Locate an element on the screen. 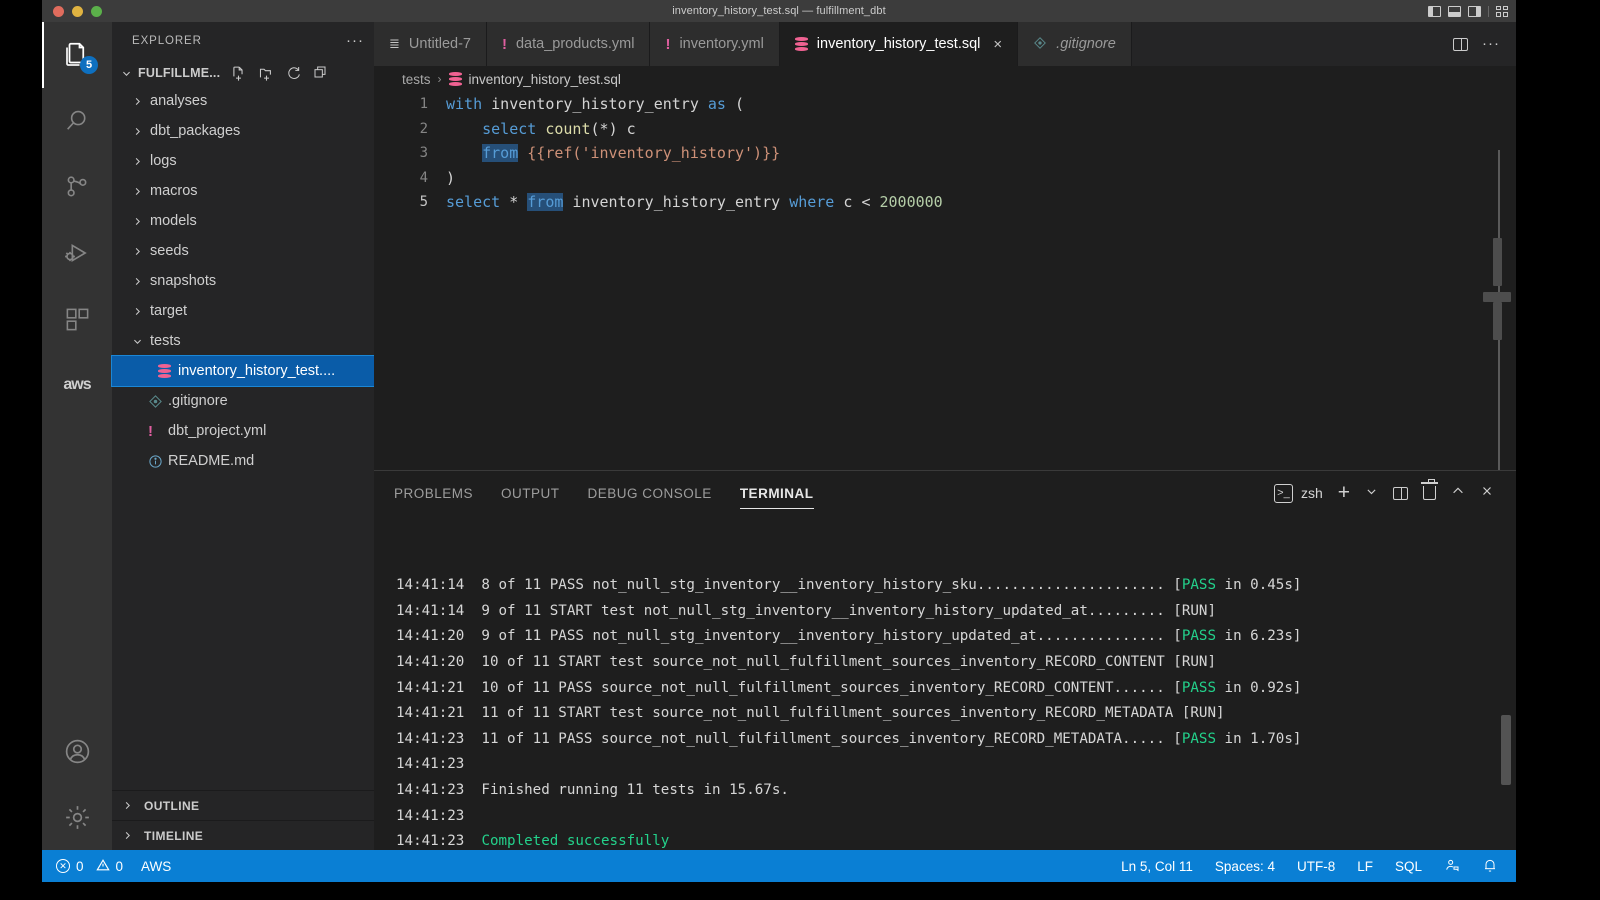  breadcrumb-folder: tests is located at coordinates (416, 79).